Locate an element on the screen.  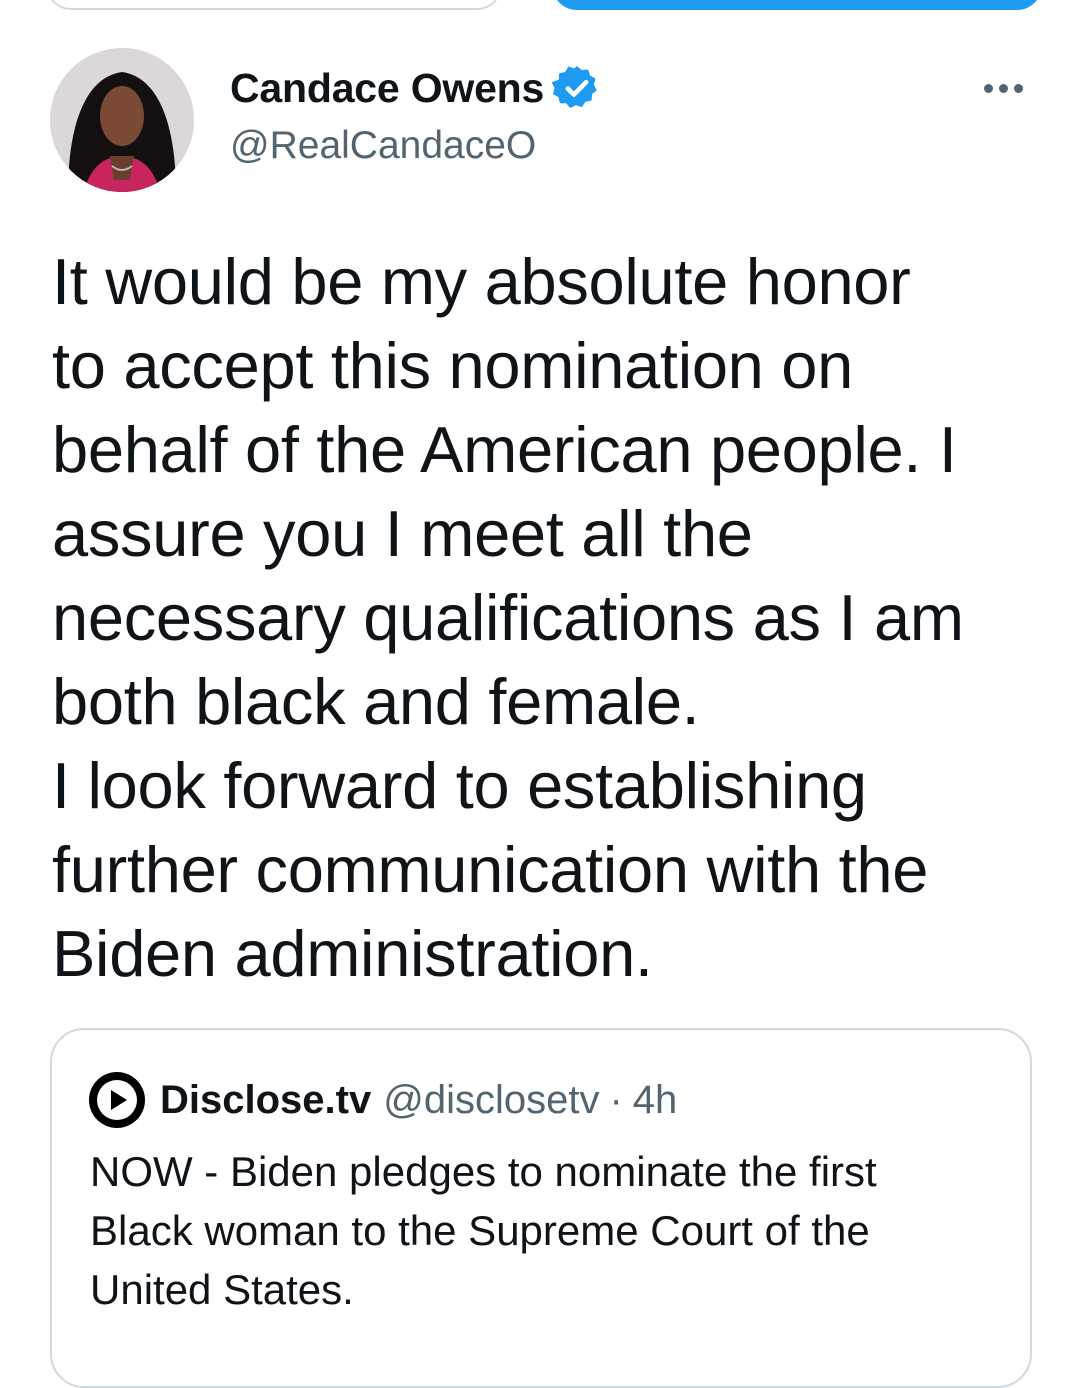
quoted-timestamp: 4h is located at coordinates (655, 1100).